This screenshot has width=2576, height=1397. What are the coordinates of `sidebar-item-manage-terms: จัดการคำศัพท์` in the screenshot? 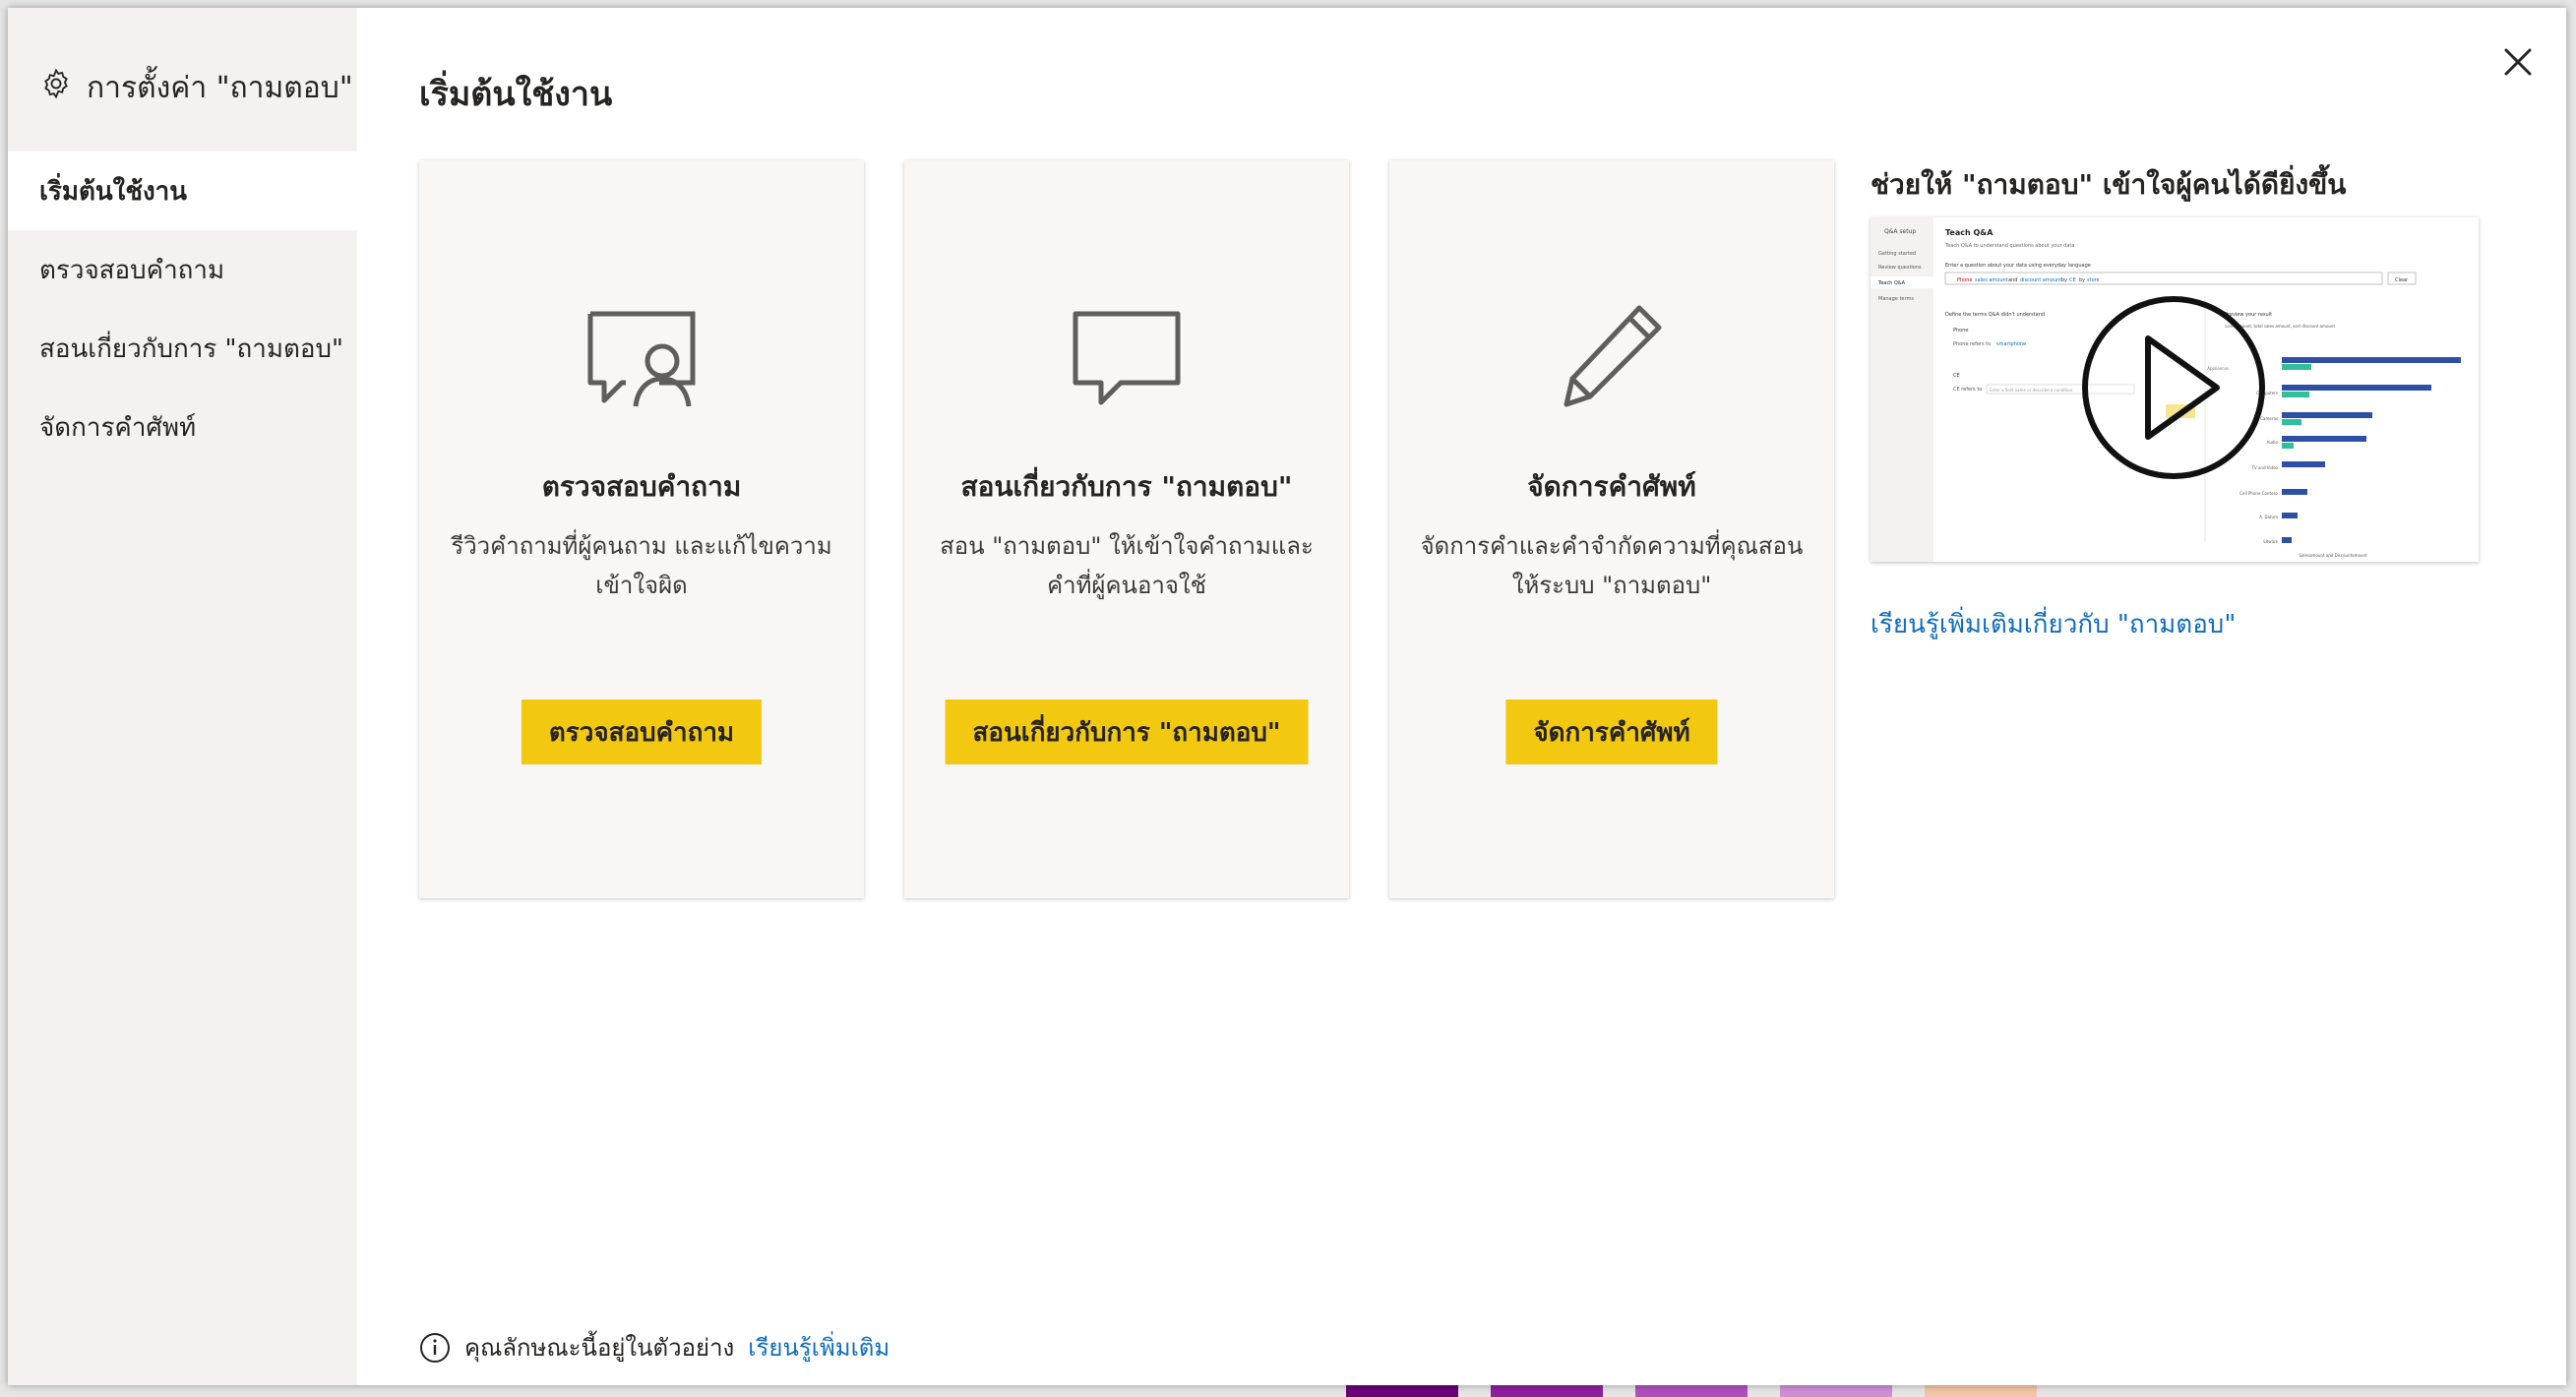 It's located at (182, 427).